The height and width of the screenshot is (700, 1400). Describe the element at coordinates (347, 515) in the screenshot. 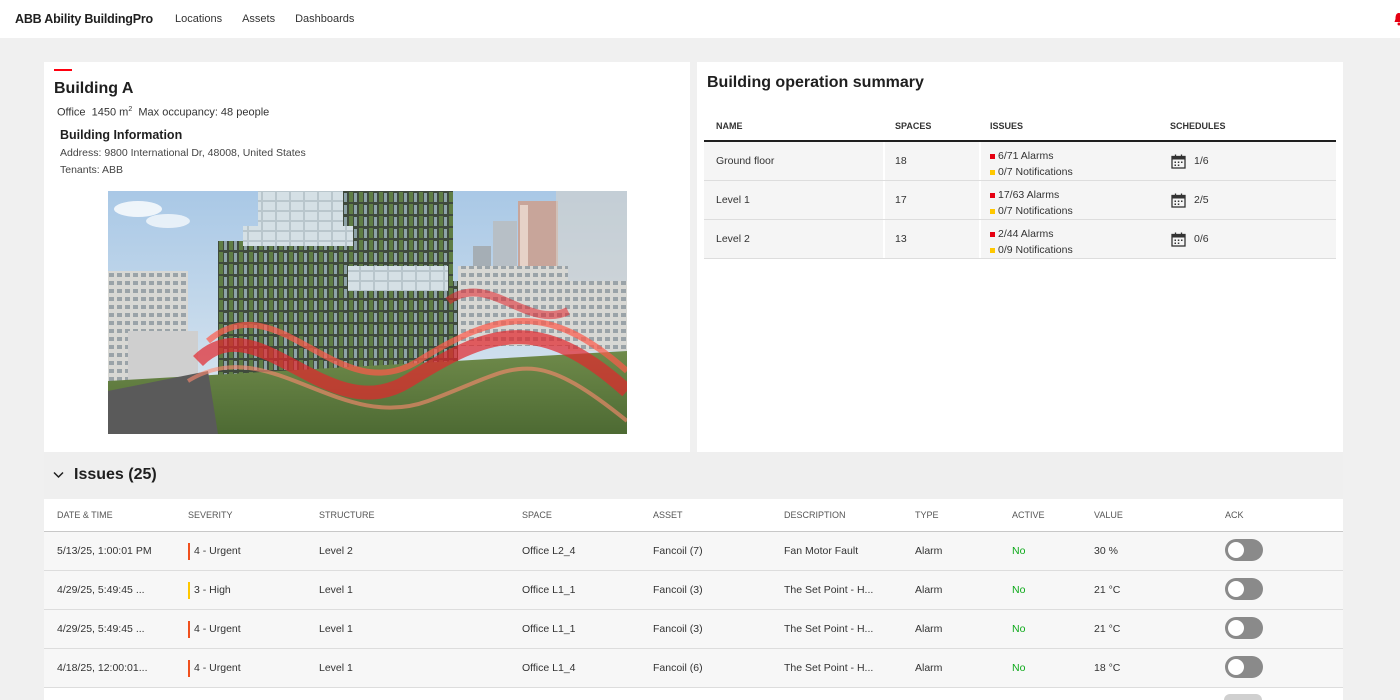

I see `col-structure: STRUCTURE` at that location.